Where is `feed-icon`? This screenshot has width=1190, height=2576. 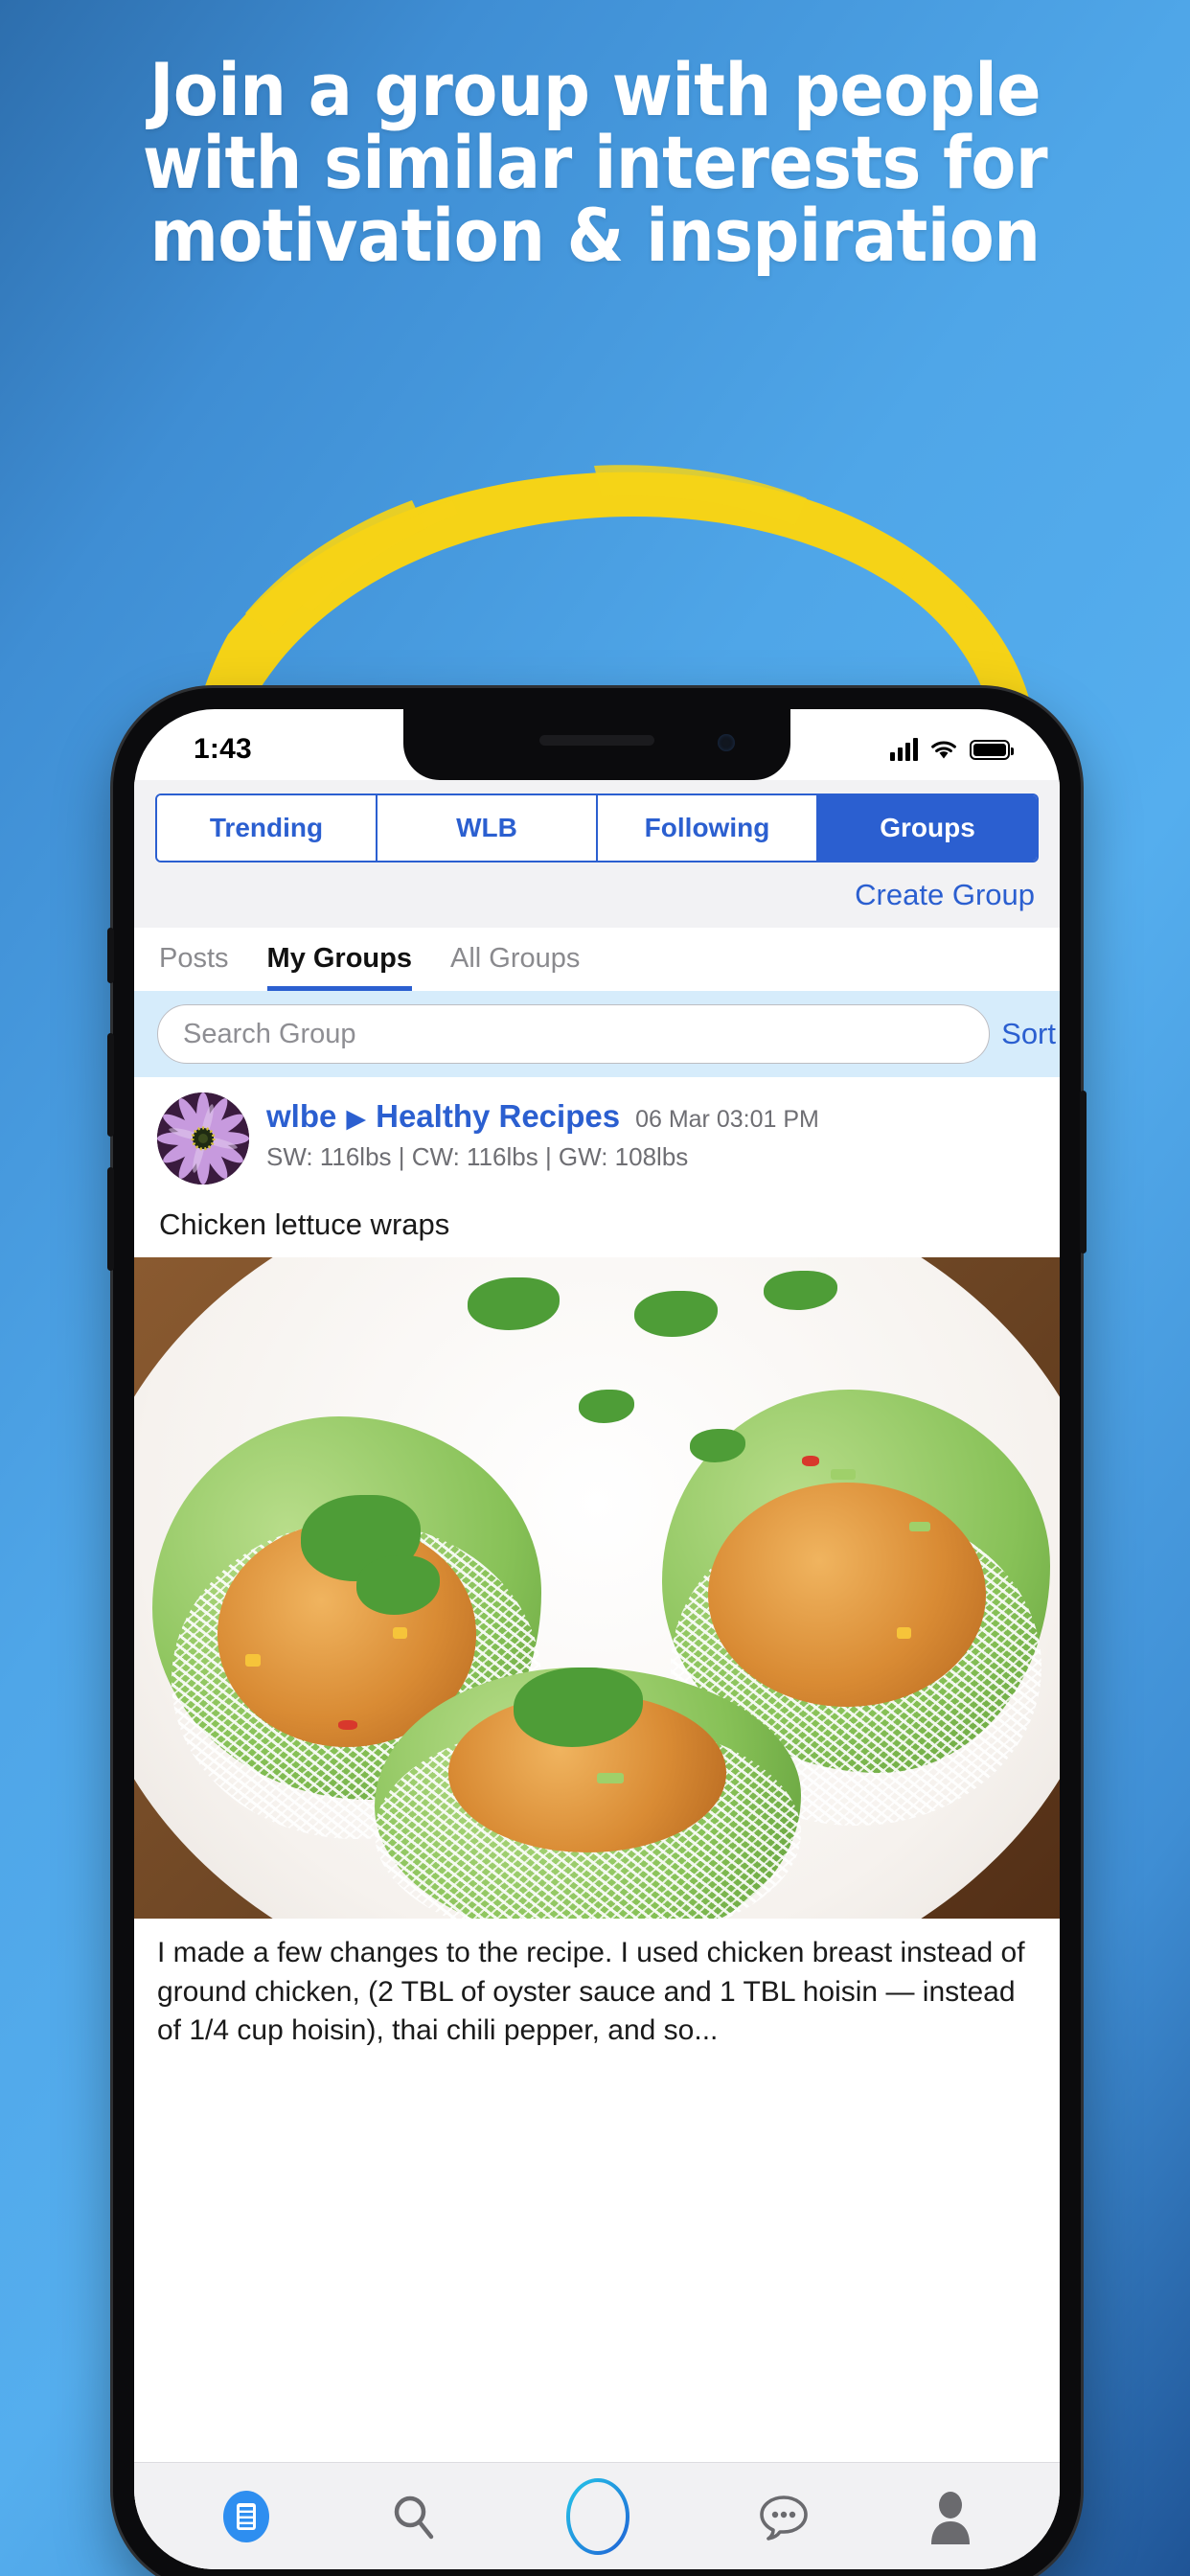
feed-icon is located at coordinates (246, 2516).